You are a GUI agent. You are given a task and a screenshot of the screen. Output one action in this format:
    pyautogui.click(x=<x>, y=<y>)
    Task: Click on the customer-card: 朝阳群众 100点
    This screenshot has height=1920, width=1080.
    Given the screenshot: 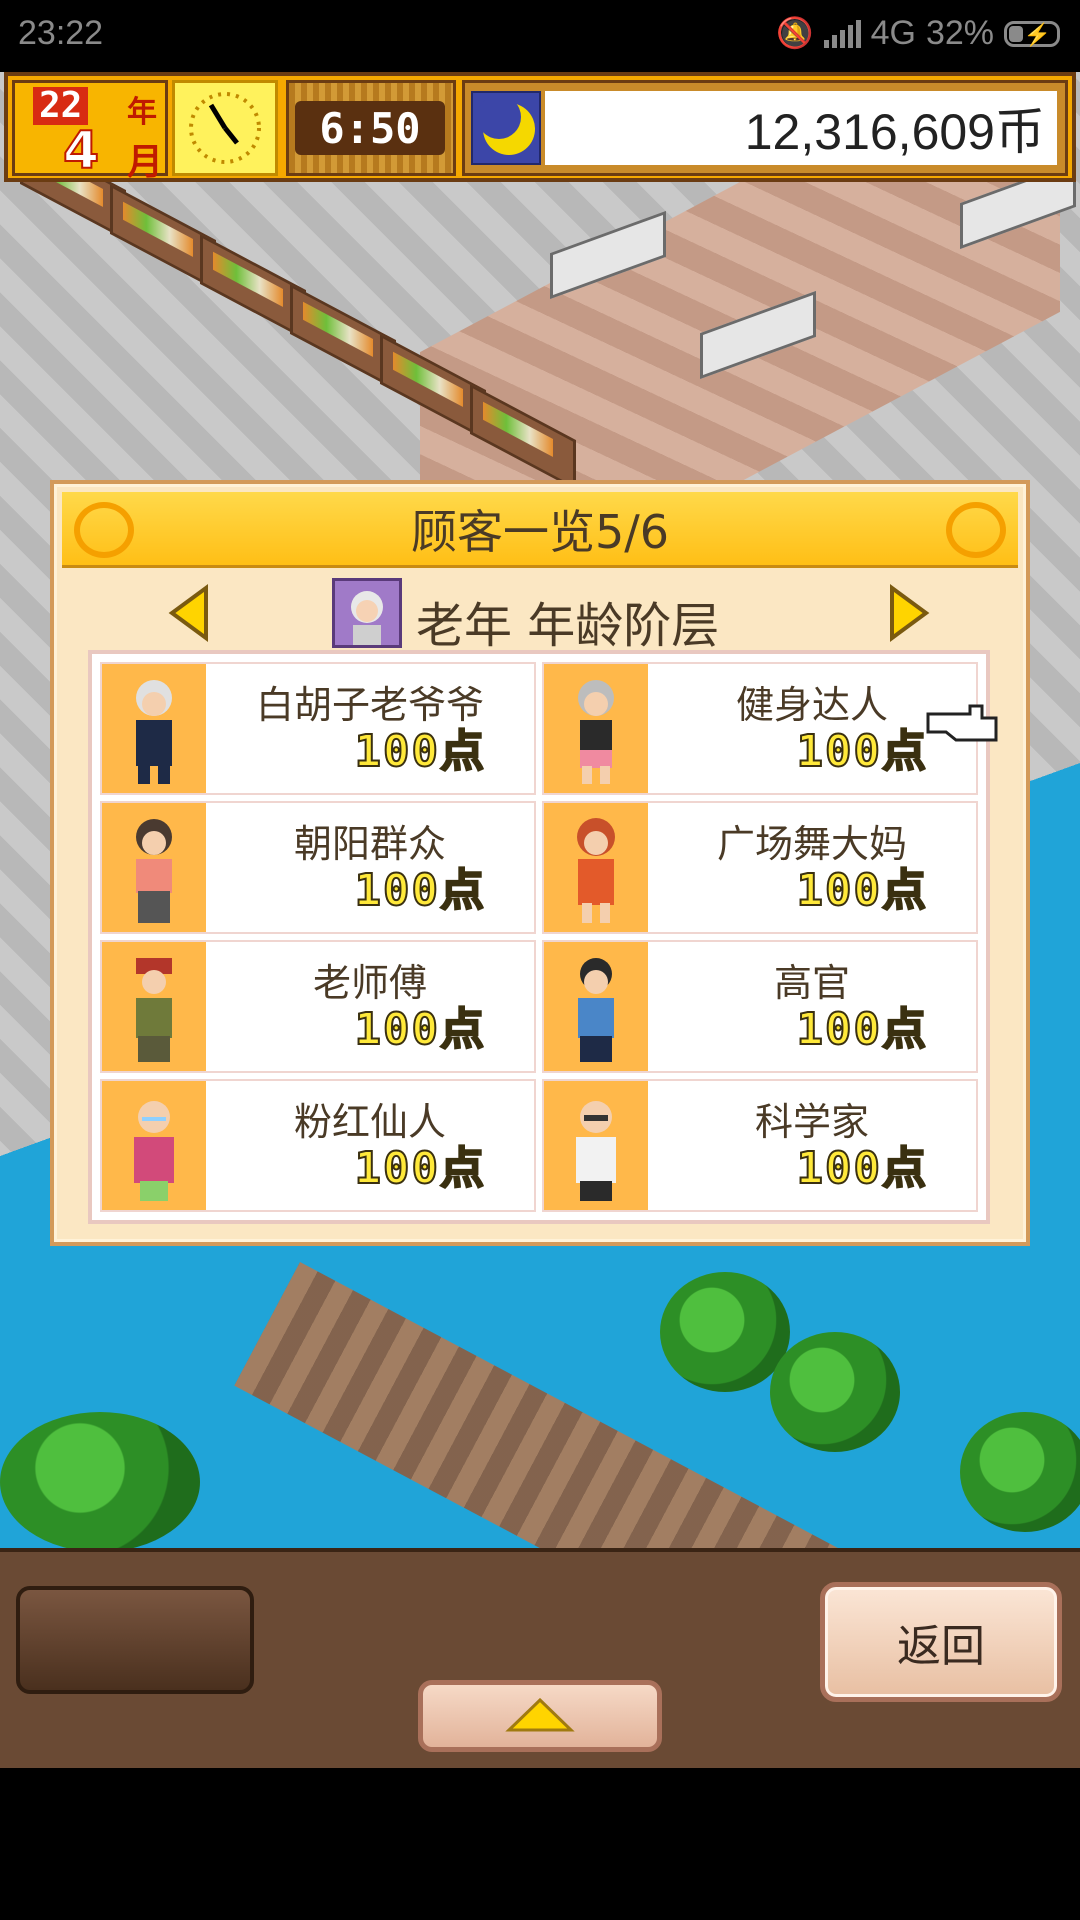 What is the action you would take?
    pyautogui.click(x=318, y=867)
    